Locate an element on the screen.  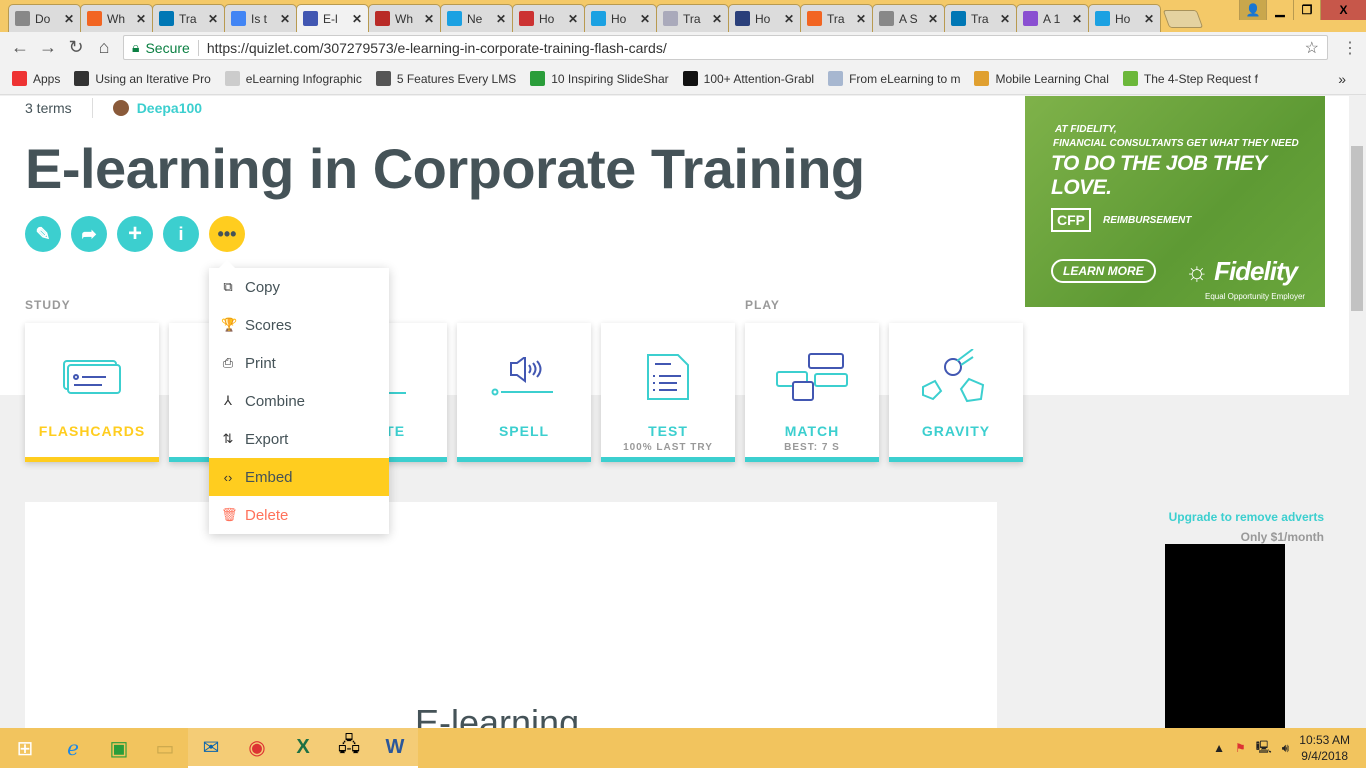
minimize-button: ▁ is located at coordinates (1279, 10).